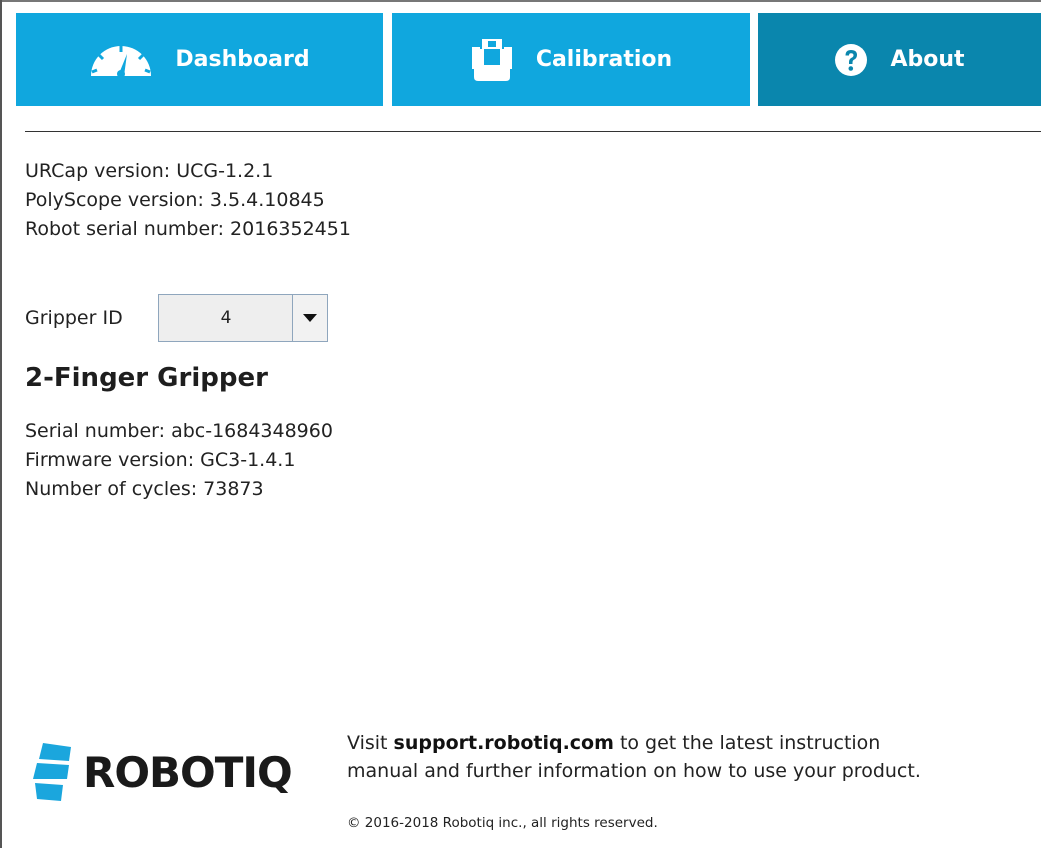 This screenshot has height=848, width=1041. I want to click on gauge-icon, so click(121, 60).